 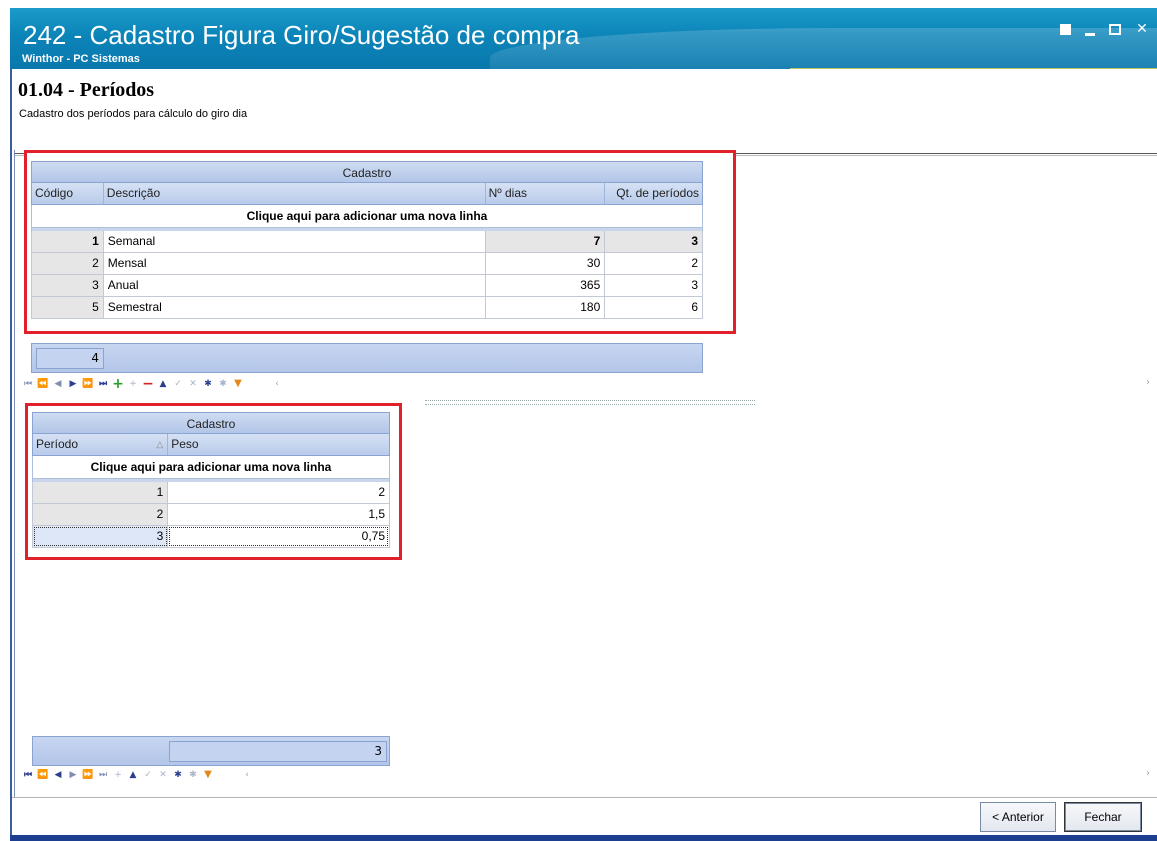 What do you see at coordinates (11, 455) in the screenshot?
I see `window-left-border` at bounding box center [11, 455].